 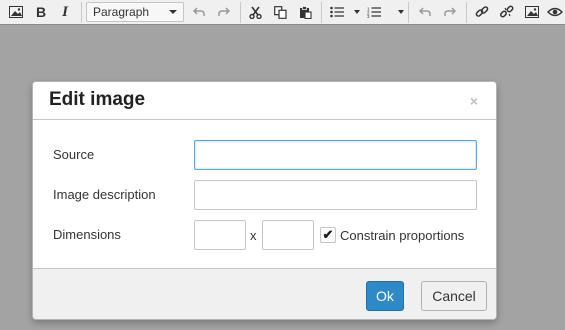 I want to click on copy-icon, so click(x=280, y=12).